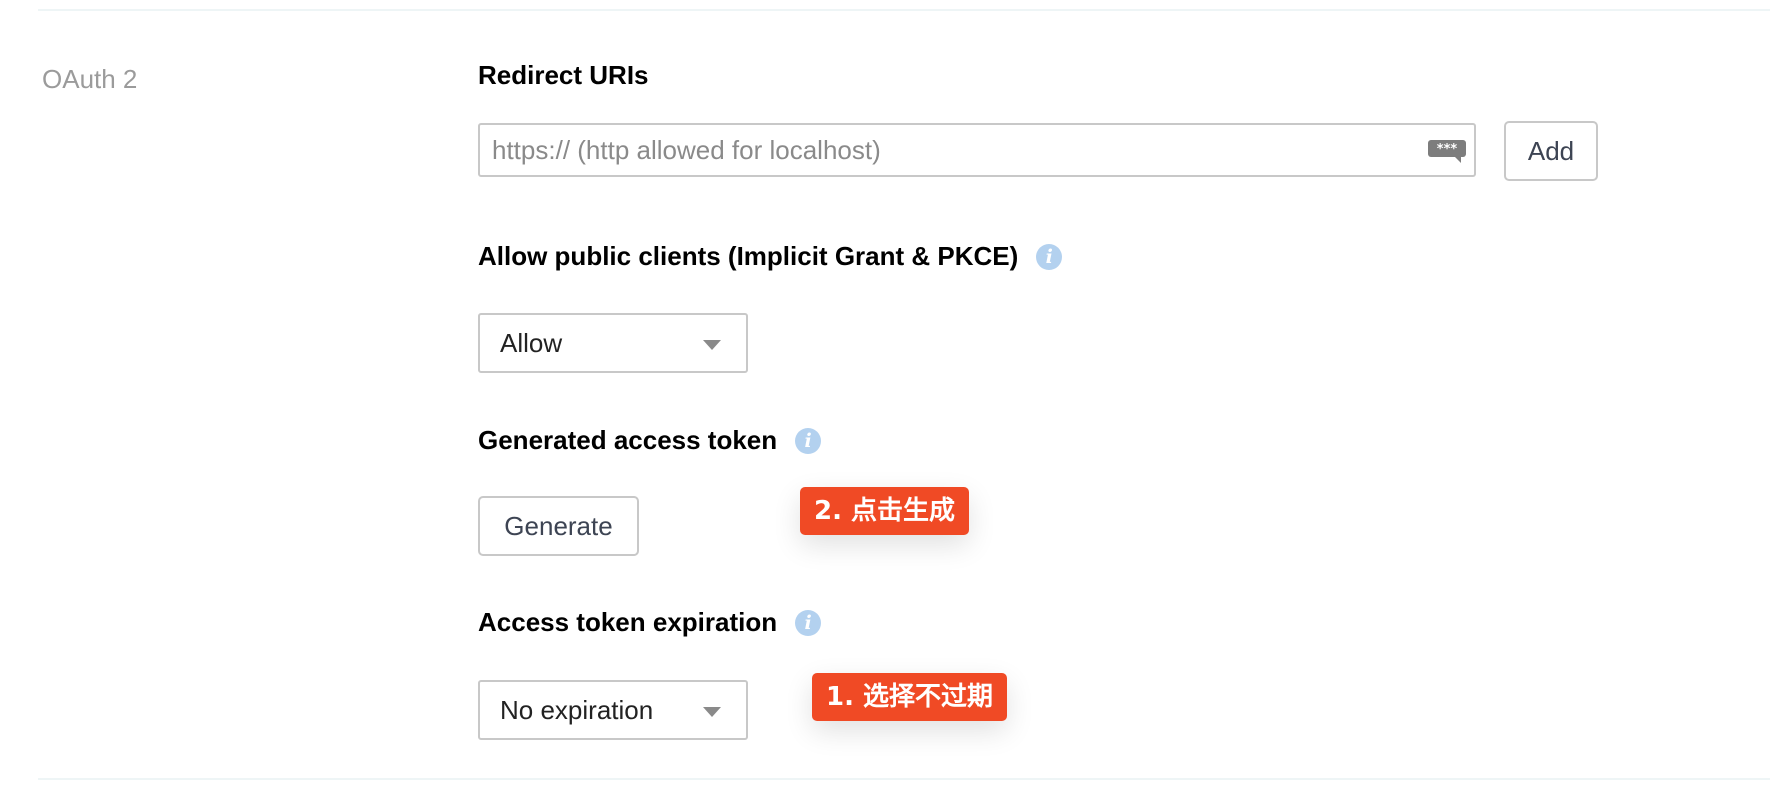 Image resolution: width=1770 pixels, height=804 pixels. What do you see at coordinates (558, 526) in the screenshot?
I see `generate-token-button: Generate` at bounding box center [558, 526].